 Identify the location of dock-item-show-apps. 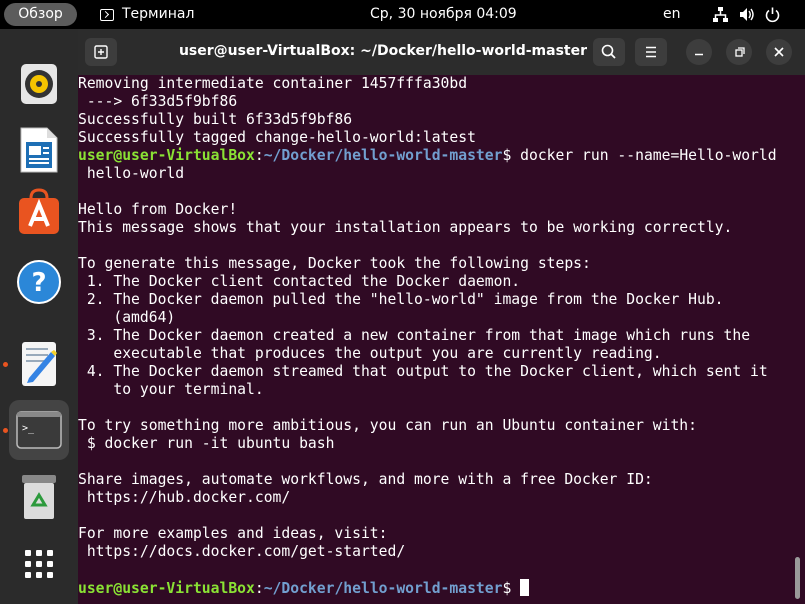
(39, 564).